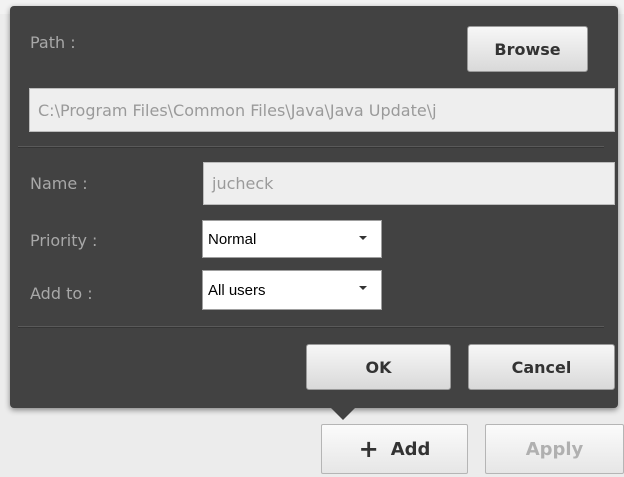  Describe the element at coordinates (368, 449) in the screenshot. I see `plus-icon: +` at that location.